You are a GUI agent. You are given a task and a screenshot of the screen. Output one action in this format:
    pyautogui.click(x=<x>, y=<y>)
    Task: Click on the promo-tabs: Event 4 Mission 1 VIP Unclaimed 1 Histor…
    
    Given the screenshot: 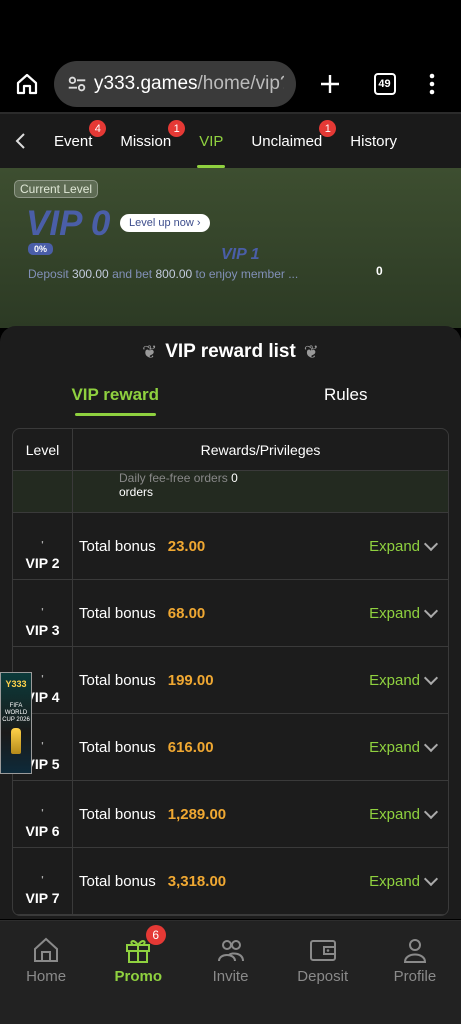 What is the action you would take?
    pyautogui.click(x=230, y=141)
    